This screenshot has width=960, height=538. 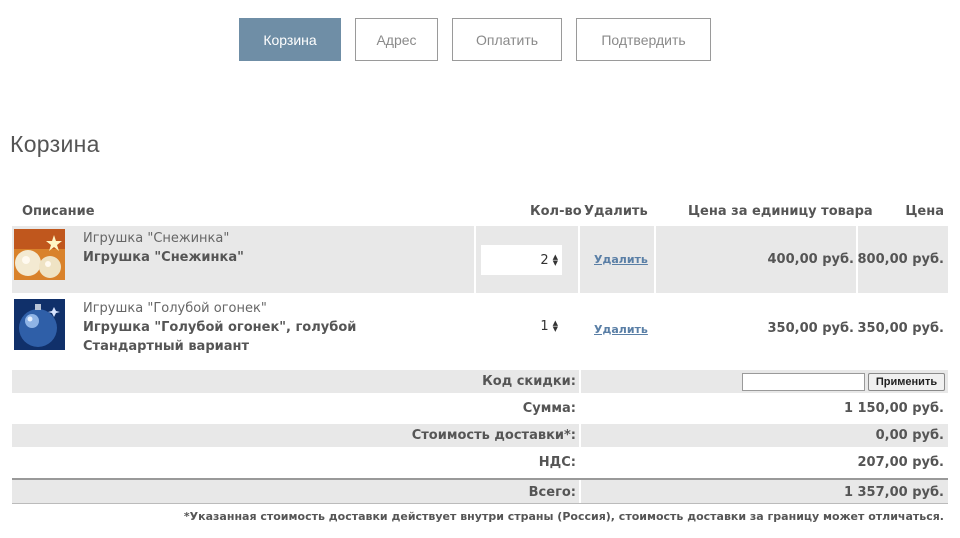 I want to click on shipping-value: 0,00 руб., so click(x=909, y=435).